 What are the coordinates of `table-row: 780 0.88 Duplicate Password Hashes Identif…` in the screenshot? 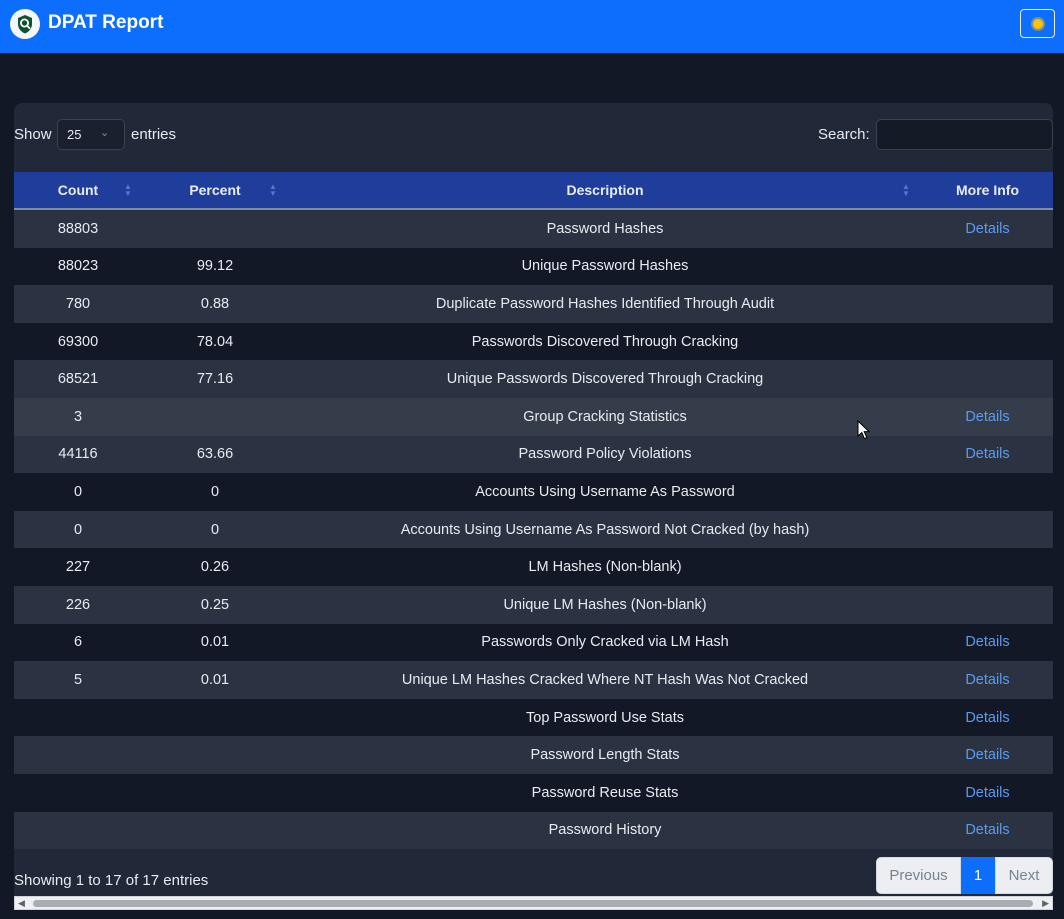 It's located at (533, 304).